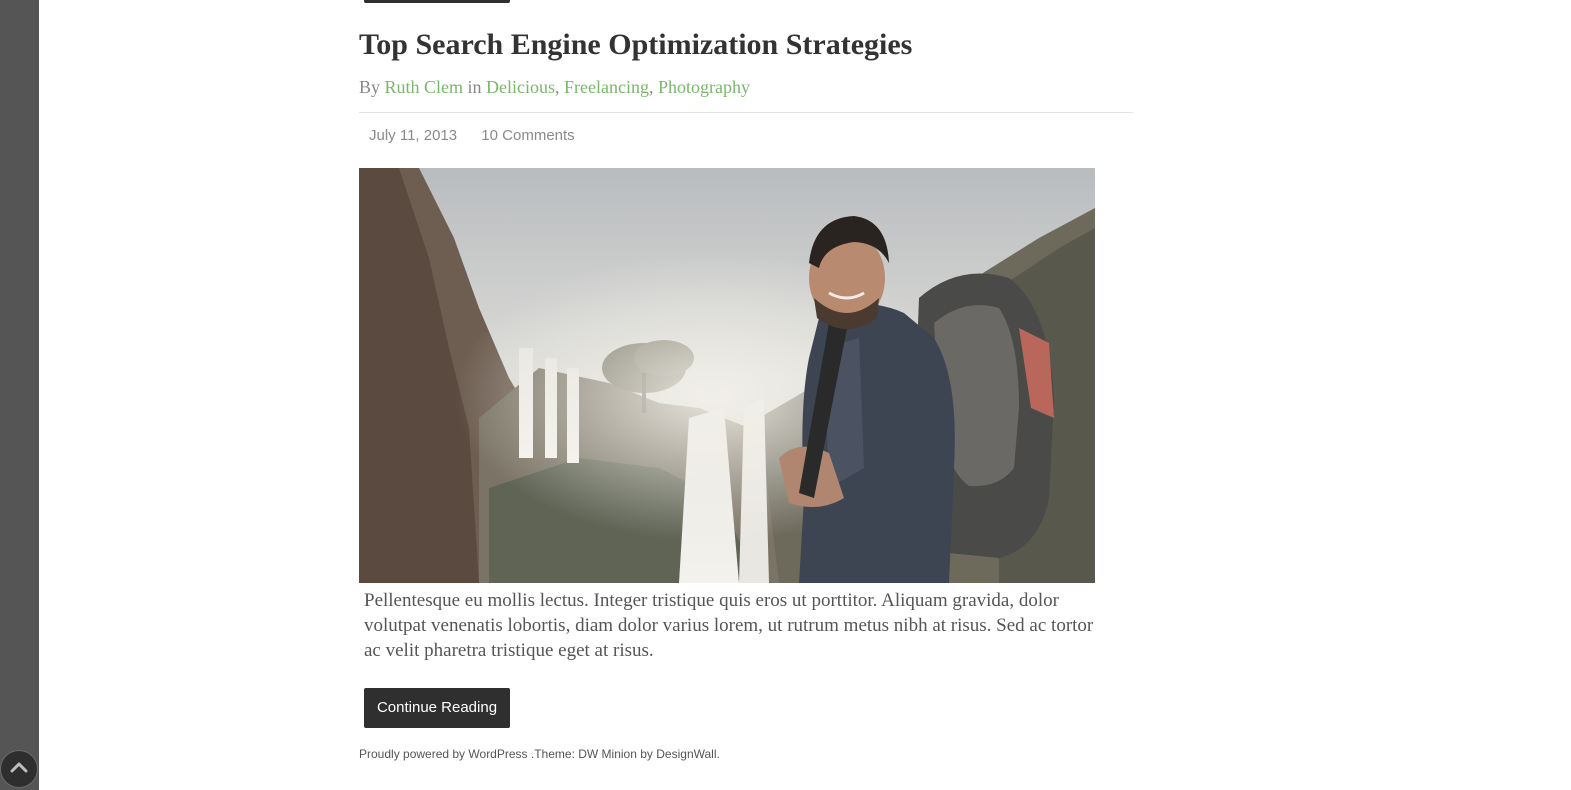 The width and height of the screenshot is (1571, 790). I want to click on author-link: Ruth Clem, so click(424, 87).